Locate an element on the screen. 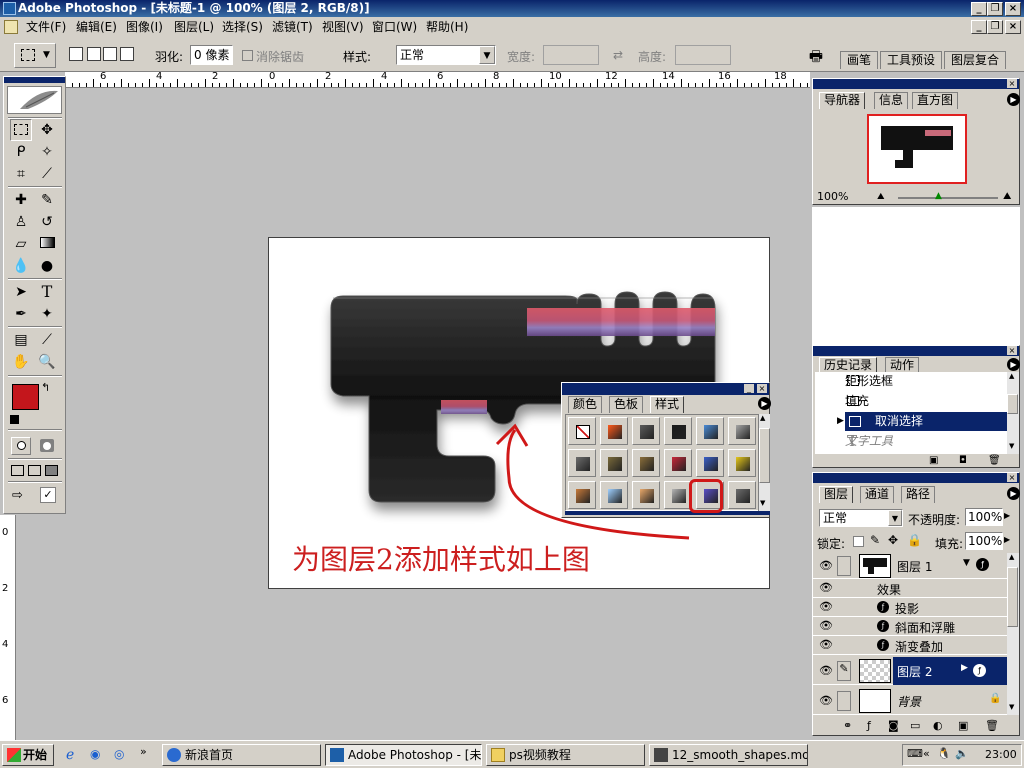  layer-row: 👁 背景 🔒 is located at coordinates (916, 701).